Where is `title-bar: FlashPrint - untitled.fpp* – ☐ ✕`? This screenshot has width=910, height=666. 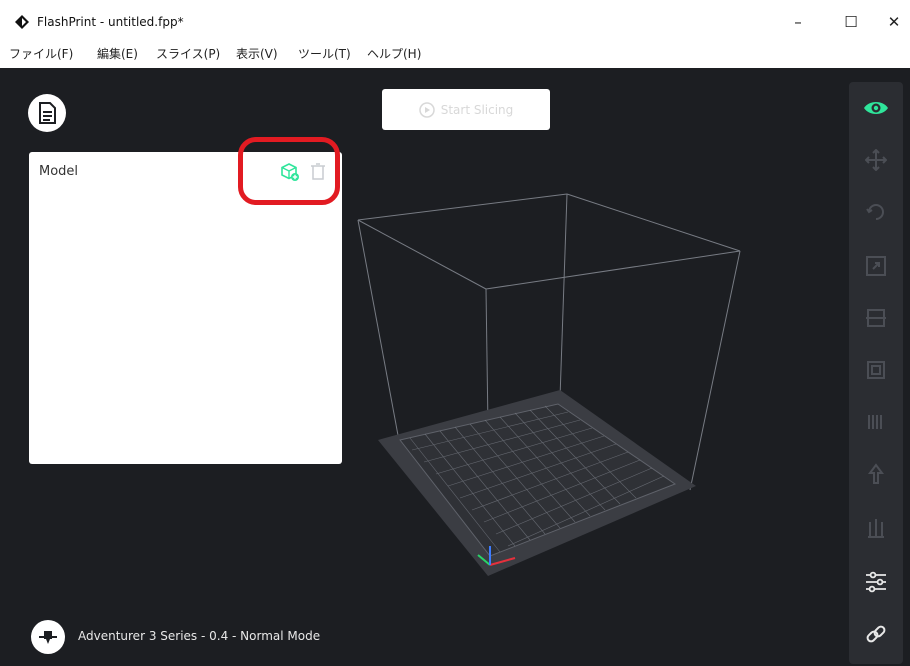
title-bar: FlashPrint - untitled.fpp* – ☐ ✕ is located at coordinates (455, 20).